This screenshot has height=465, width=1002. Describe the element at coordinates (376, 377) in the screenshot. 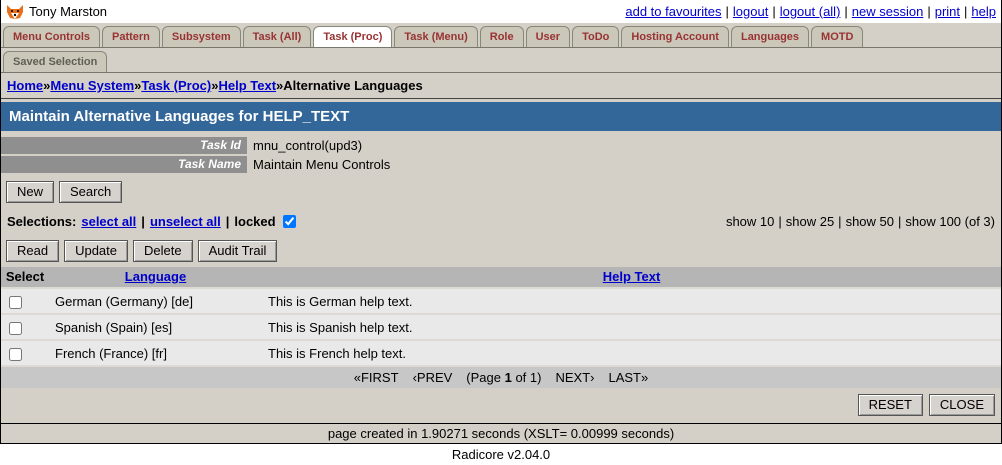

I see `pagination-first: «FIRST` at that location.